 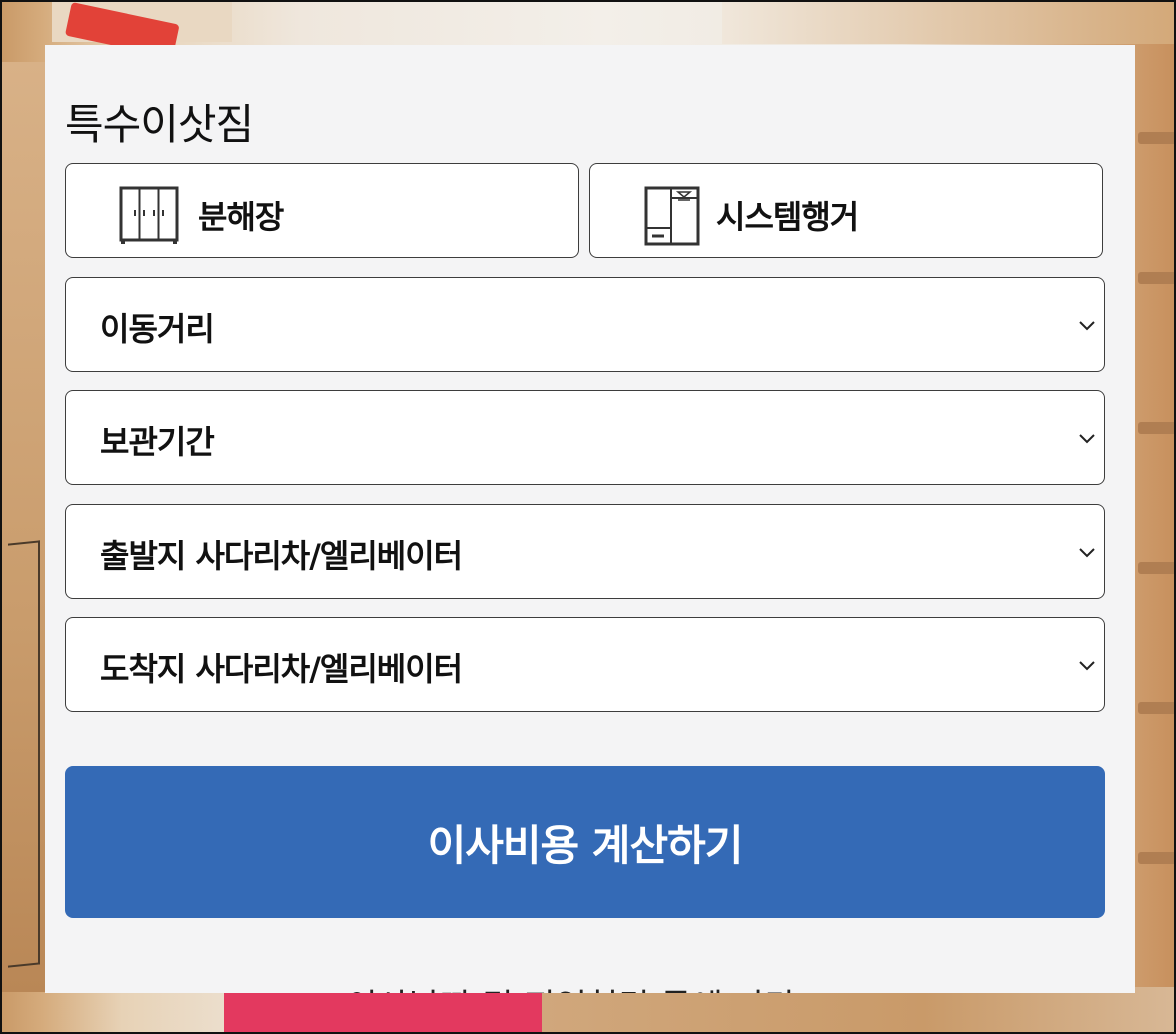 What do you see at coordinates (322, 210) in the screenshot?
I see `item-button-wardrobe: 분해장` at bounding box center [322, 210].